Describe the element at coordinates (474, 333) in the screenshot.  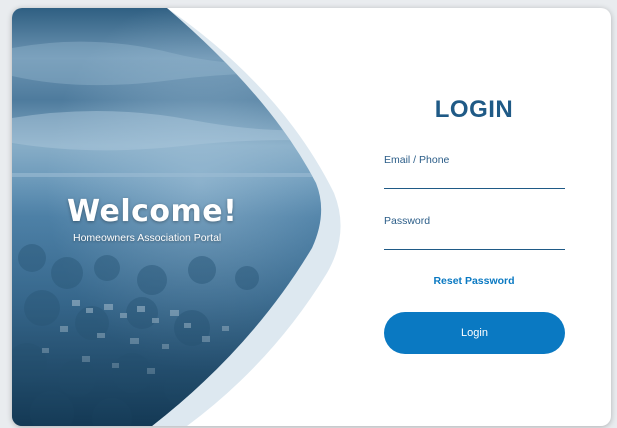
I see `login-button: Login` at that location.